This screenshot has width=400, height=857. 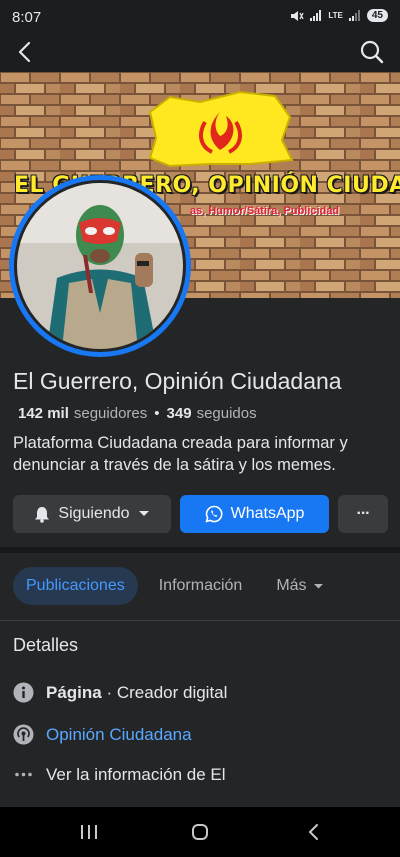 I want to click on detail-page-type-bold: Página, so click(x=74, y=692).